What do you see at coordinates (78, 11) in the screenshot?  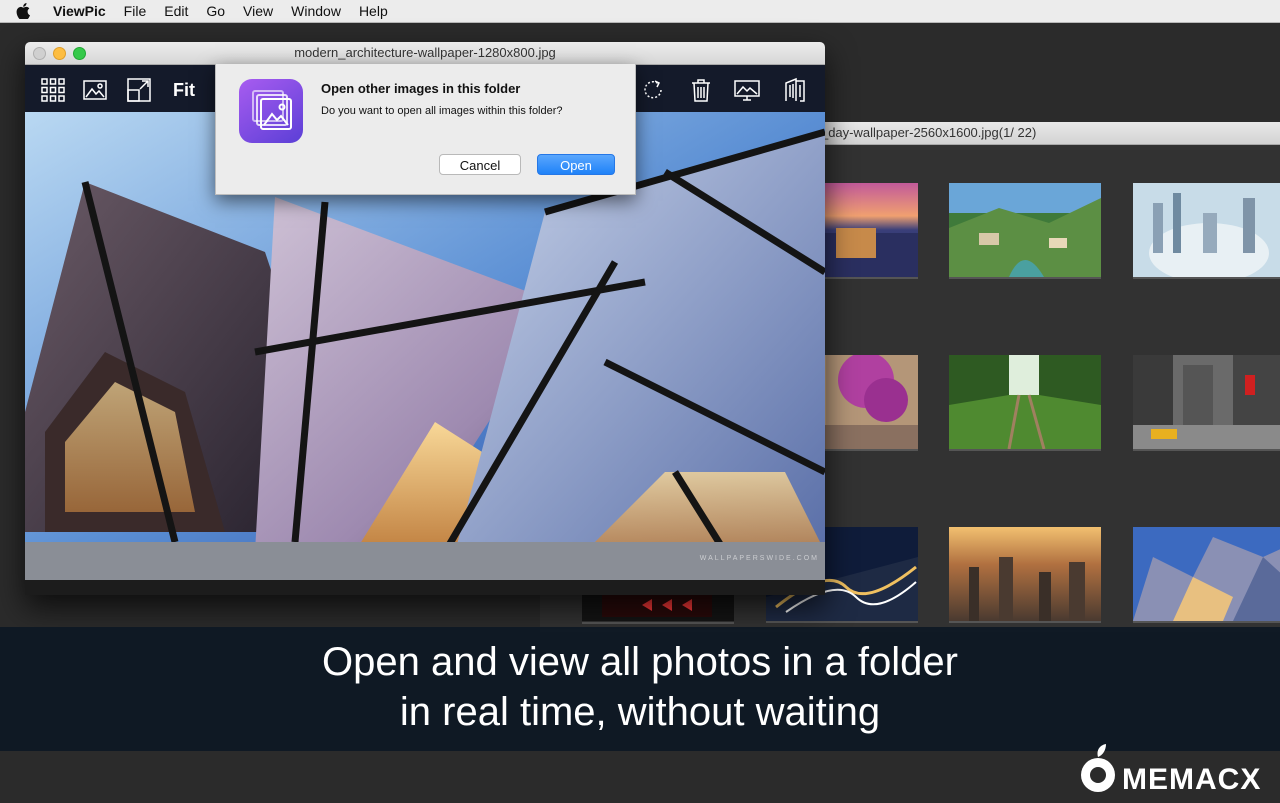 I see `menu-app-name: ViewPic` at bounding box center [78, 11].